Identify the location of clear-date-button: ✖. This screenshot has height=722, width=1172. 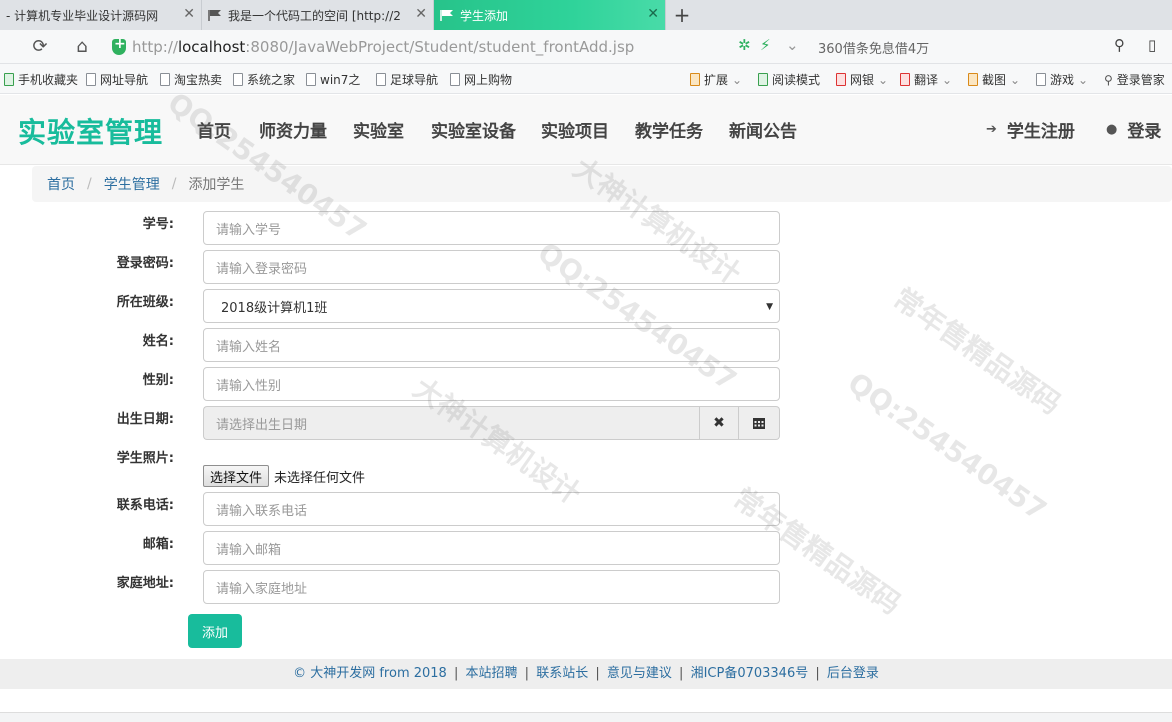
(719, 423).